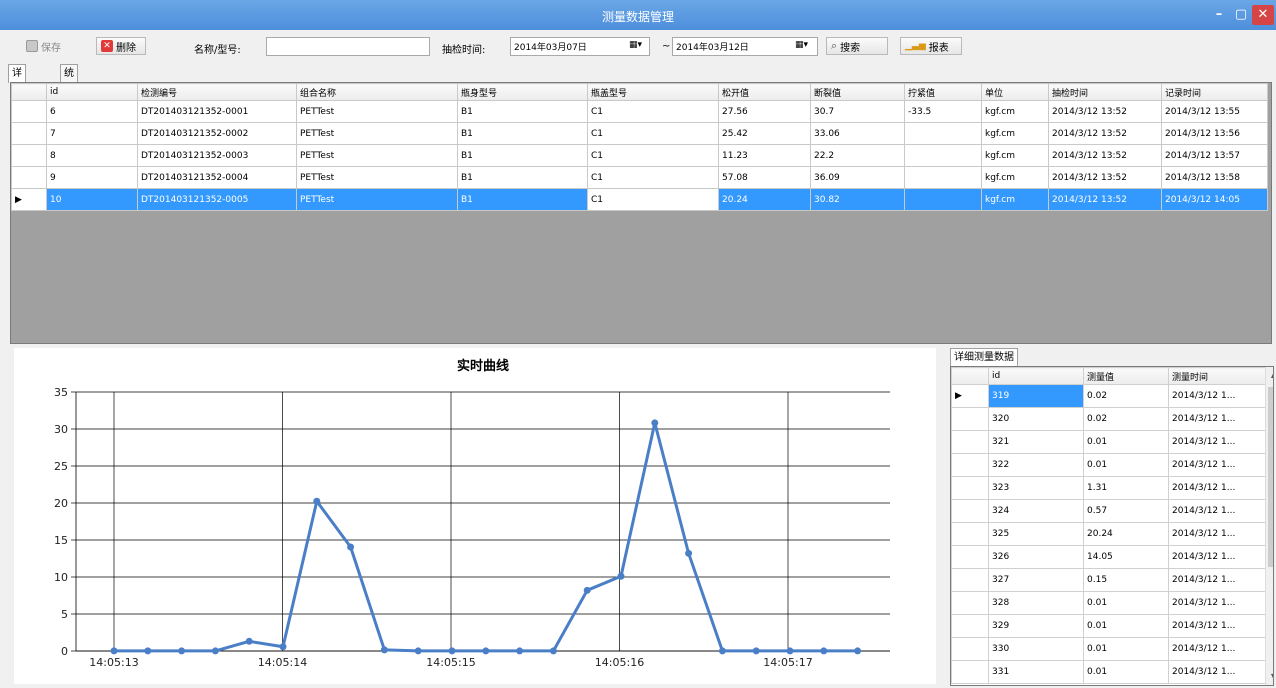 The width and height of the screenshot is (1276, 688). Describe the element at coordinates (1126, 511) in the screenshot. I see `cell-measure-value: 0.57` at that location.